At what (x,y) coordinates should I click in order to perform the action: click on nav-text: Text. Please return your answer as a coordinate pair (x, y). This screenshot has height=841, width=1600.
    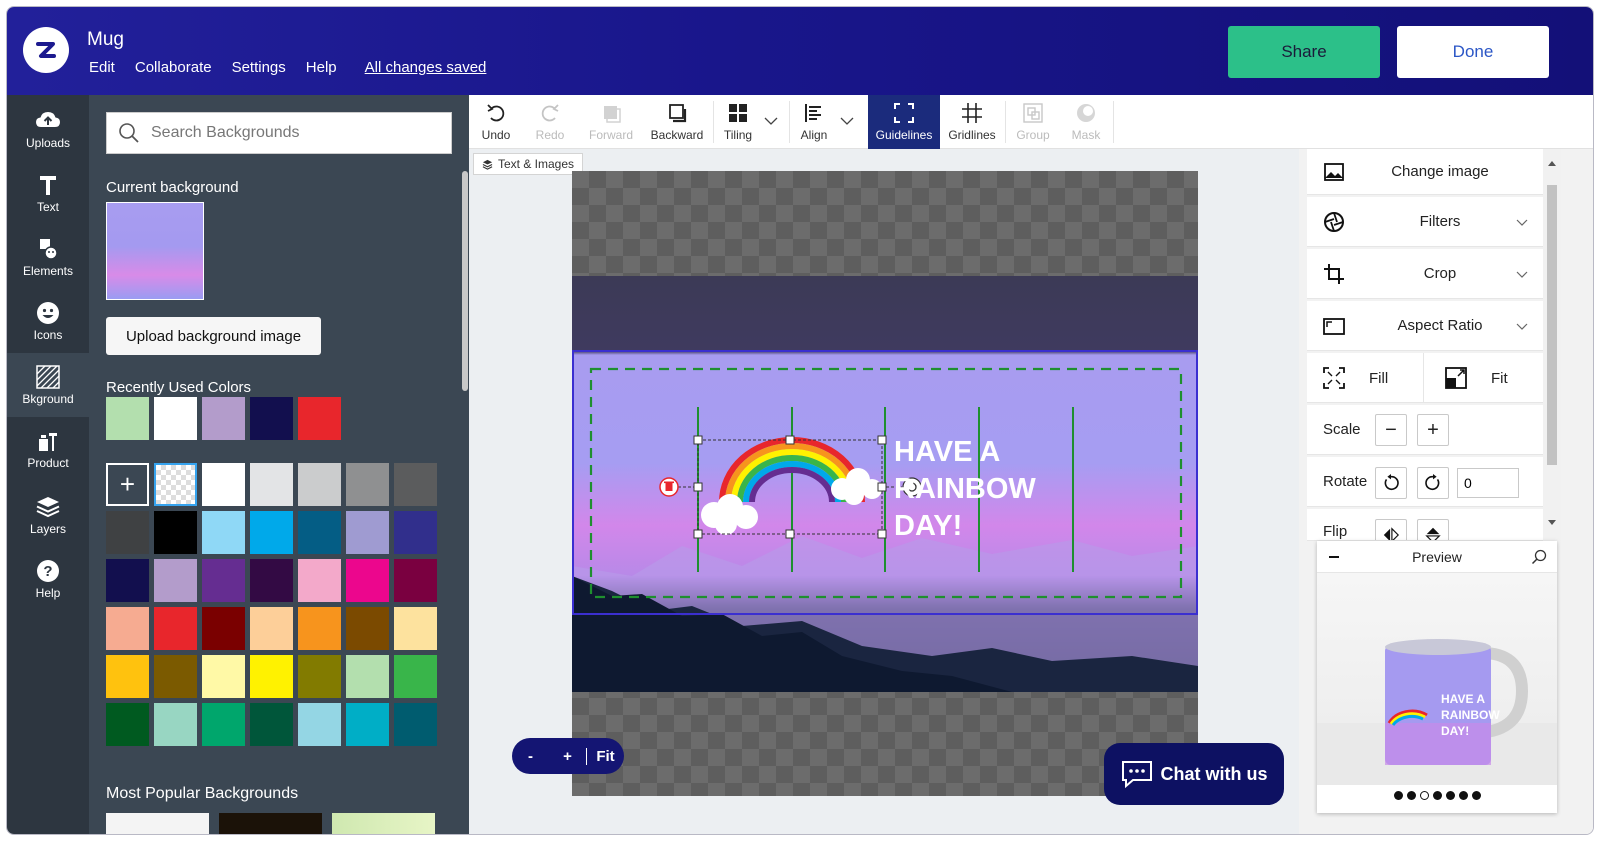
    Looking at the image, I should click on (48, 193).